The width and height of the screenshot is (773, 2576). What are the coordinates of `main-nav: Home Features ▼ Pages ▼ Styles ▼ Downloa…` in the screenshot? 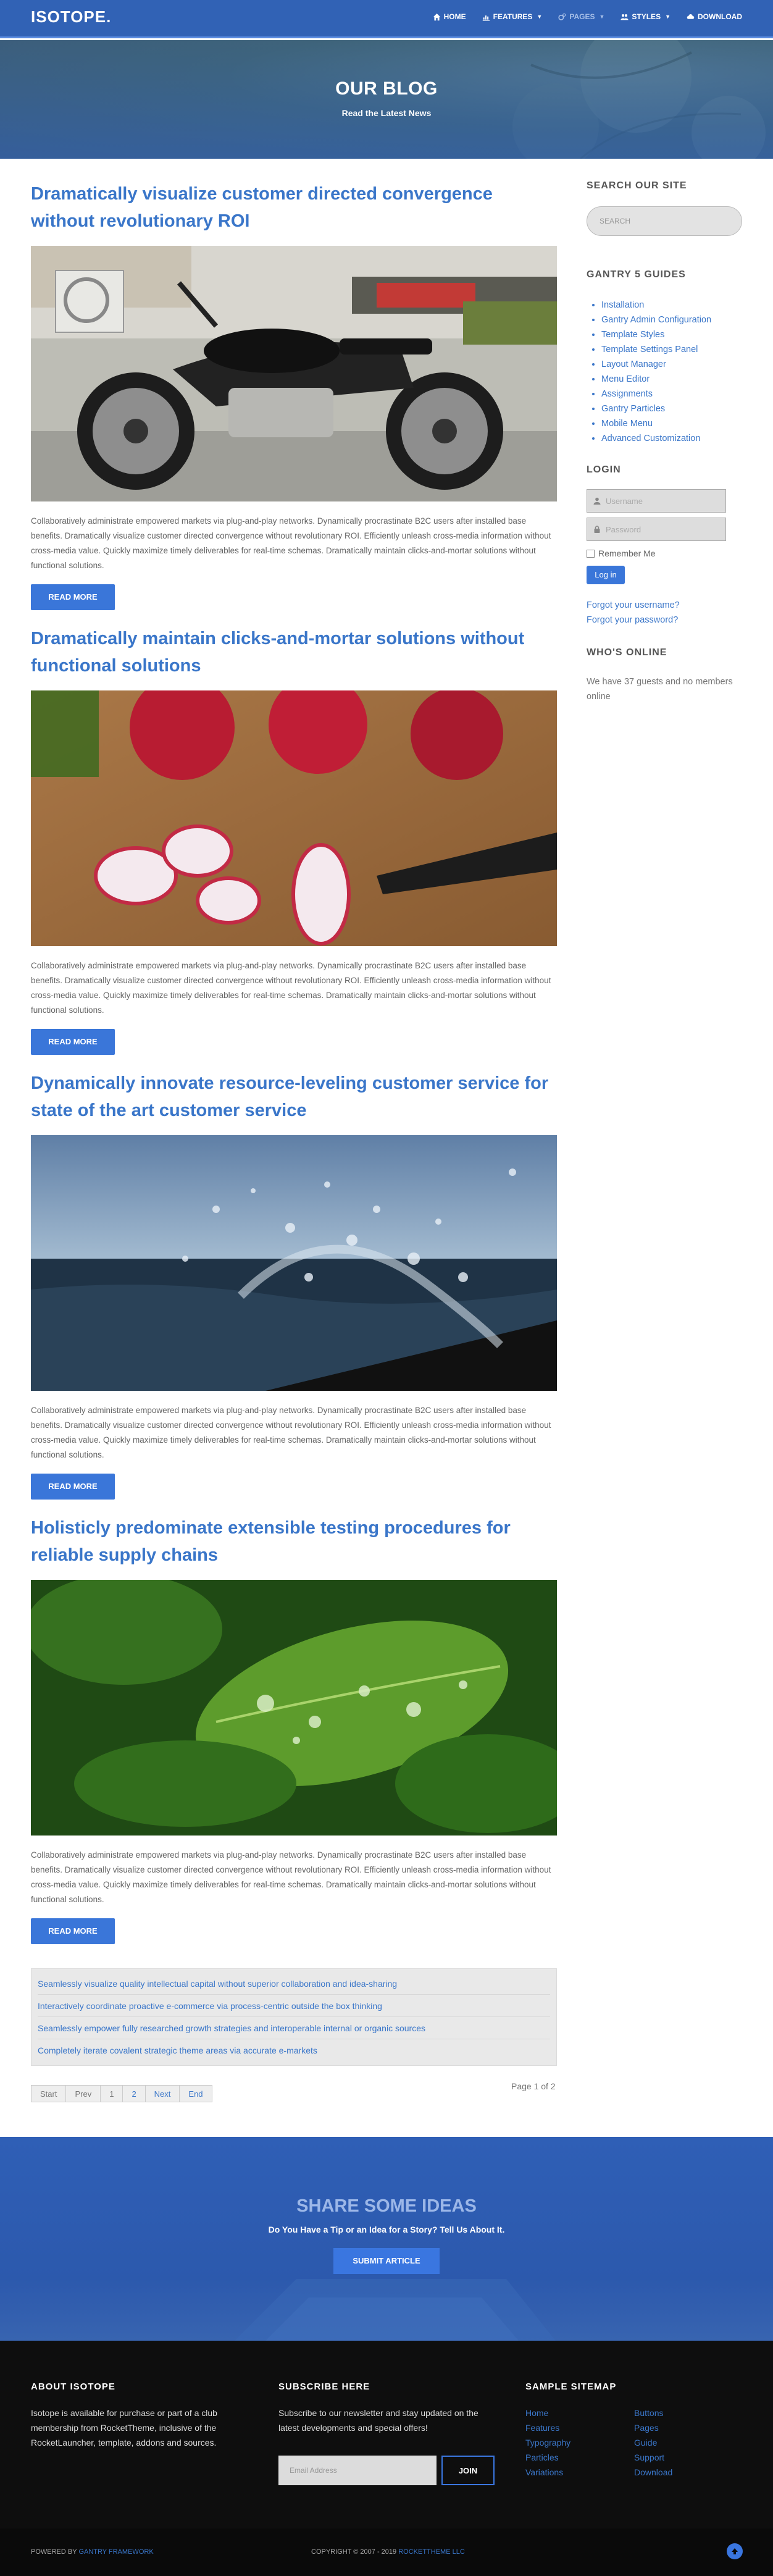 It's located at (587, 17).